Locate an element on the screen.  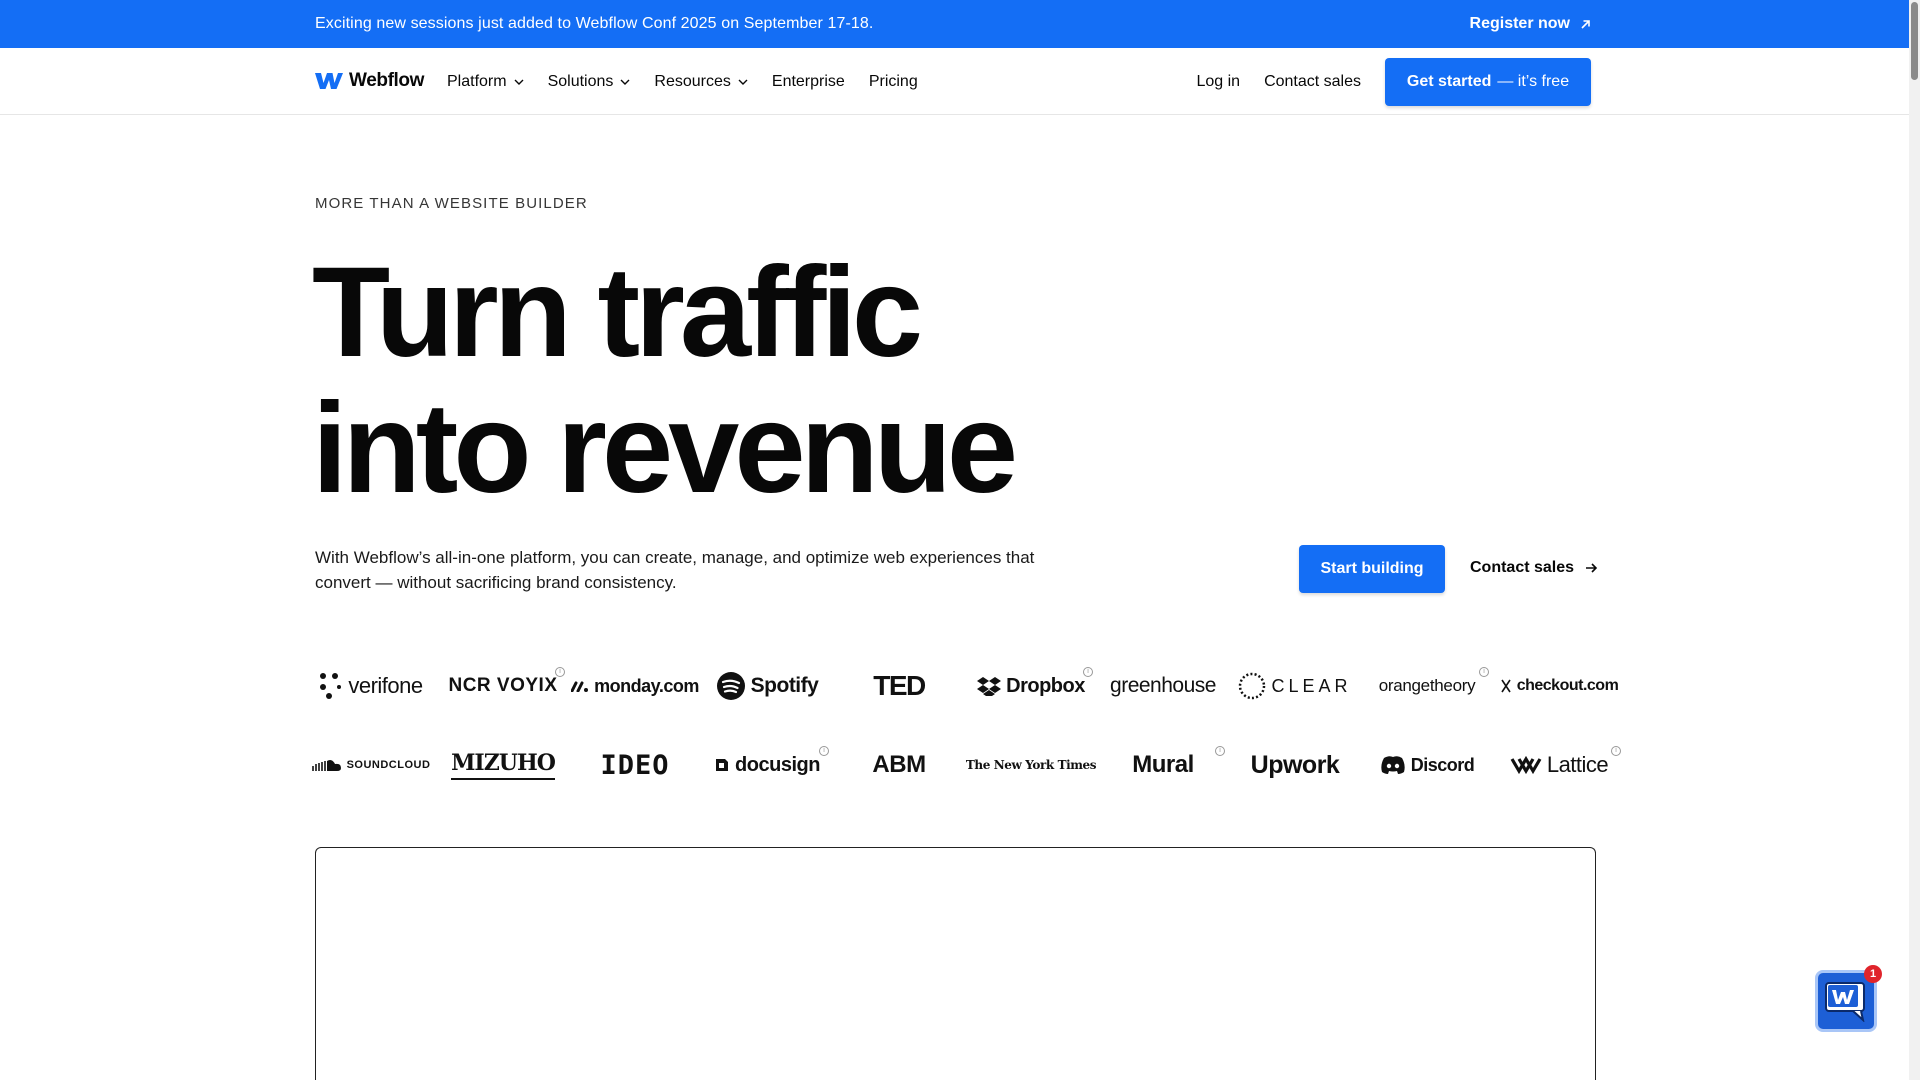
nav-item-platform: Platform is located at coordinates (485, 82).